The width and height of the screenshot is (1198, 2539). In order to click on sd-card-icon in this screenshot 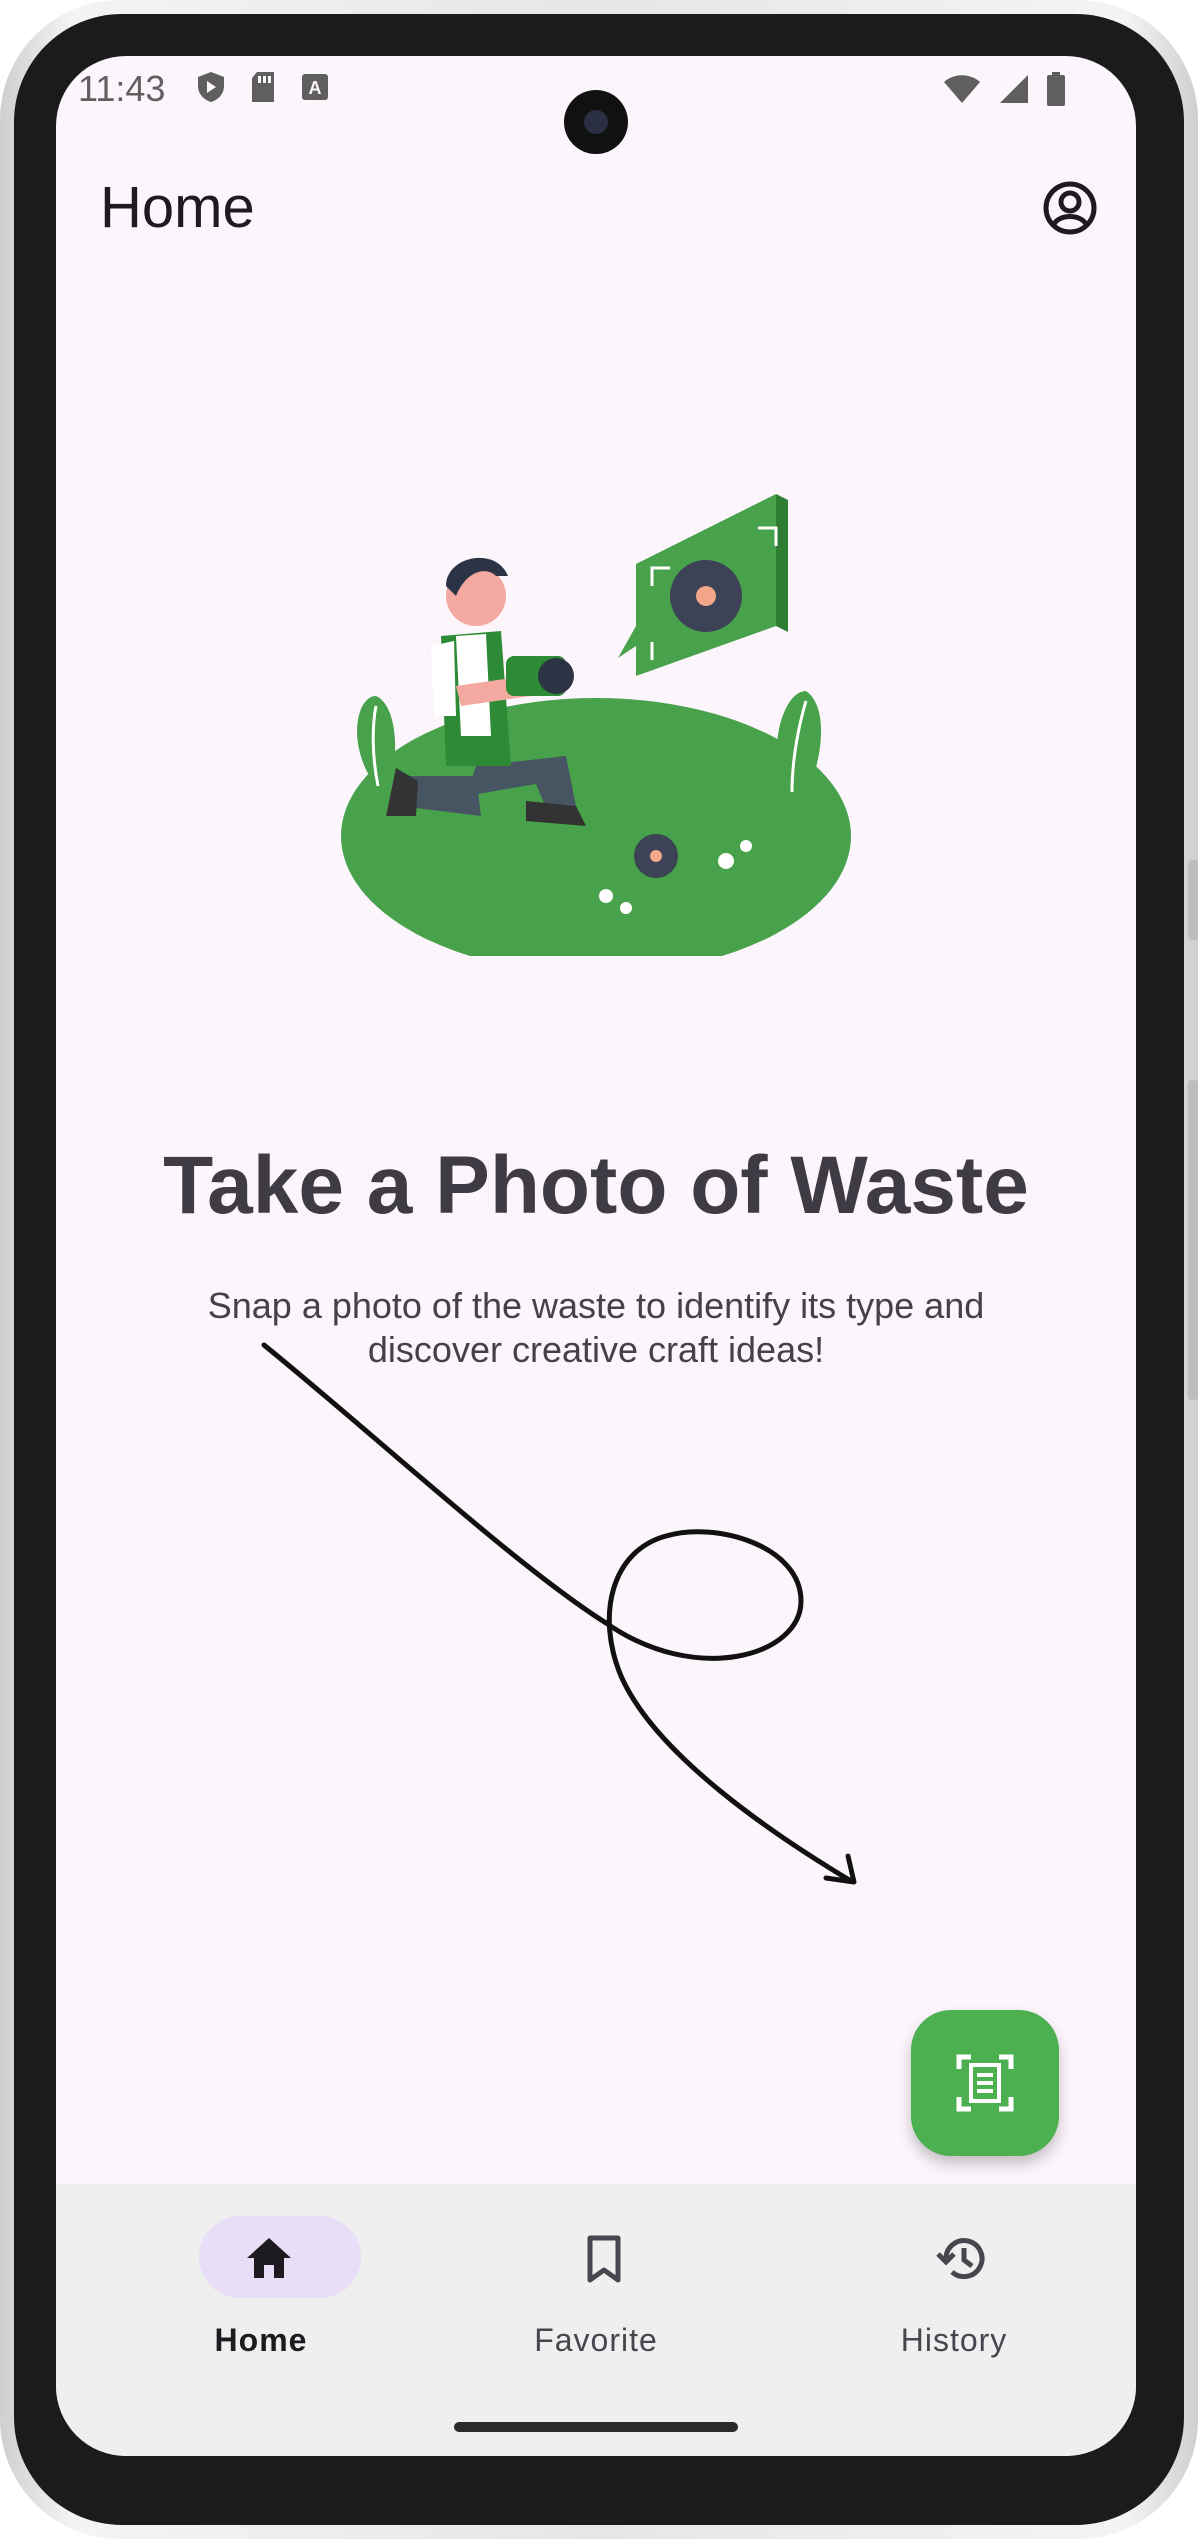, I will do `click(263, 87)`.